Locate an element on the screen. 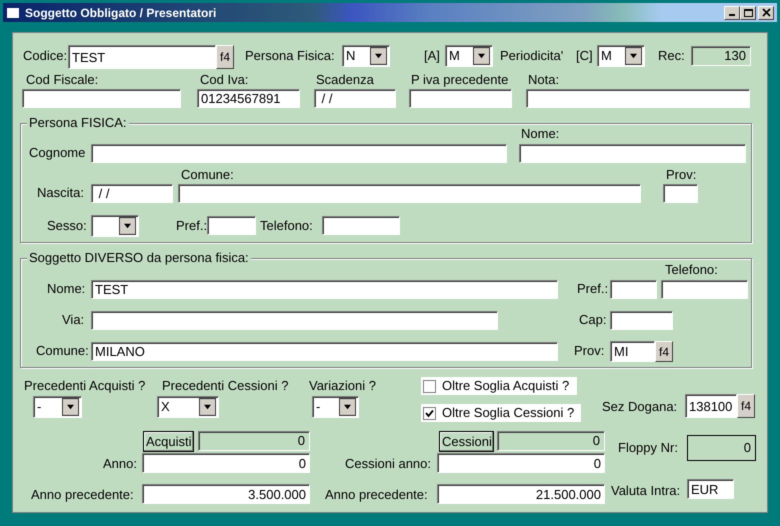 This screenshot has height=526, width=780. maximize-icon is located at coordinates (748, 12).